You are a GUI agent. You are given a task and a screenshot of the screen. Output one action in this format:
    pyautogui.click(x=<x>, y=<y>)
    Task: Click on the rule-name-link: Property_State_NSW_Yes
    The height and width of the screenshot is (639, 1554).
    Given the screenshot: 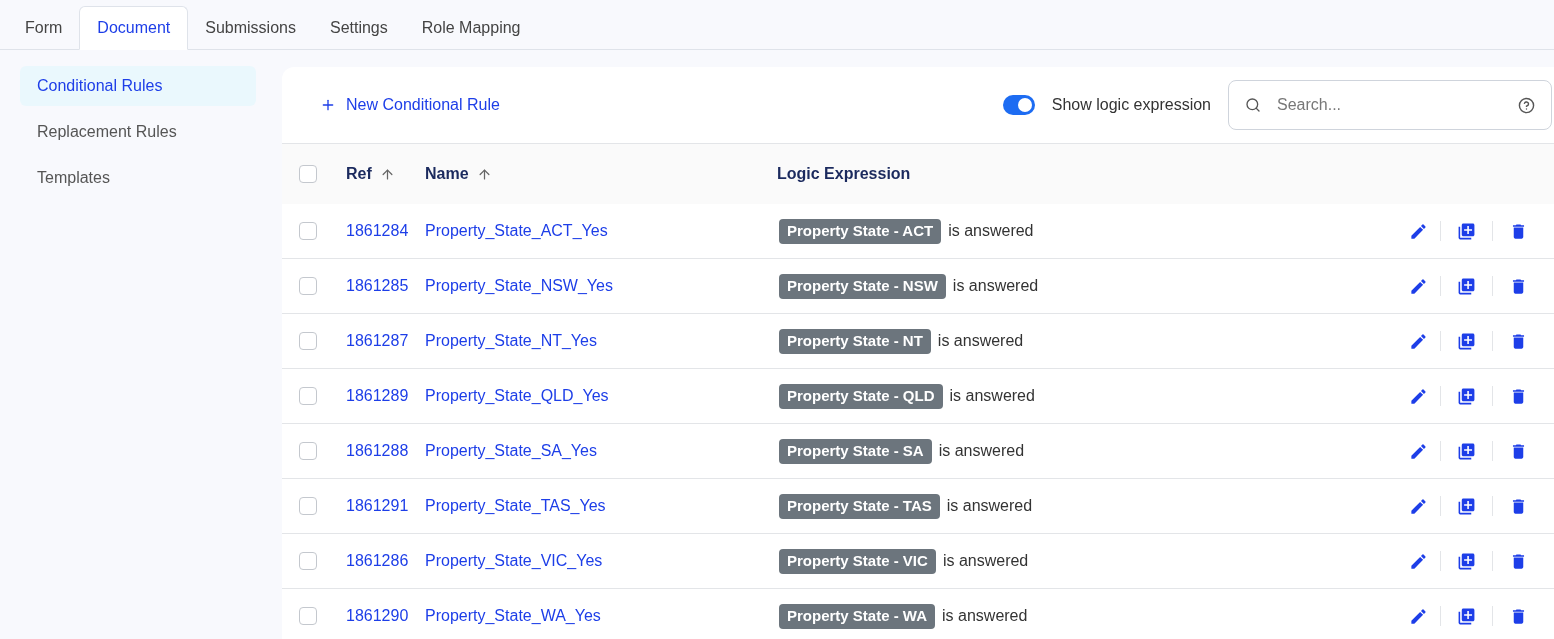 What is the action you would take?
    pyautogui.click(x=602, y=286)
    